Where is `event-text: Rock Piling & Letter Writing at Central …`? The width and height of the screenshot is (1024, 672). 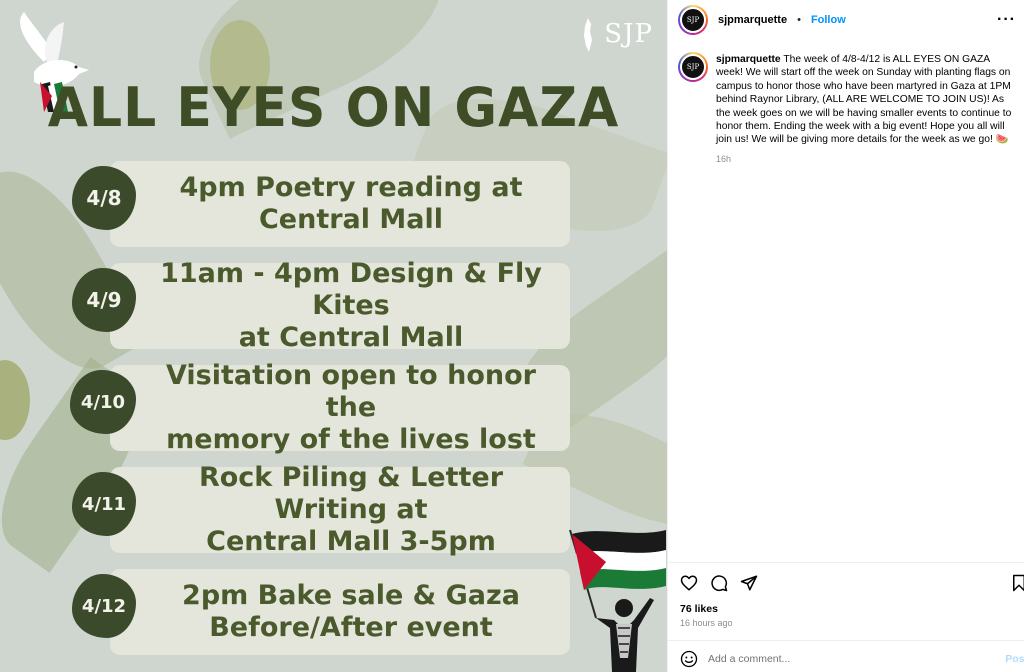
event-text: Rock Piling & Letter Writing at Central … is located at coordinates (351, 509).